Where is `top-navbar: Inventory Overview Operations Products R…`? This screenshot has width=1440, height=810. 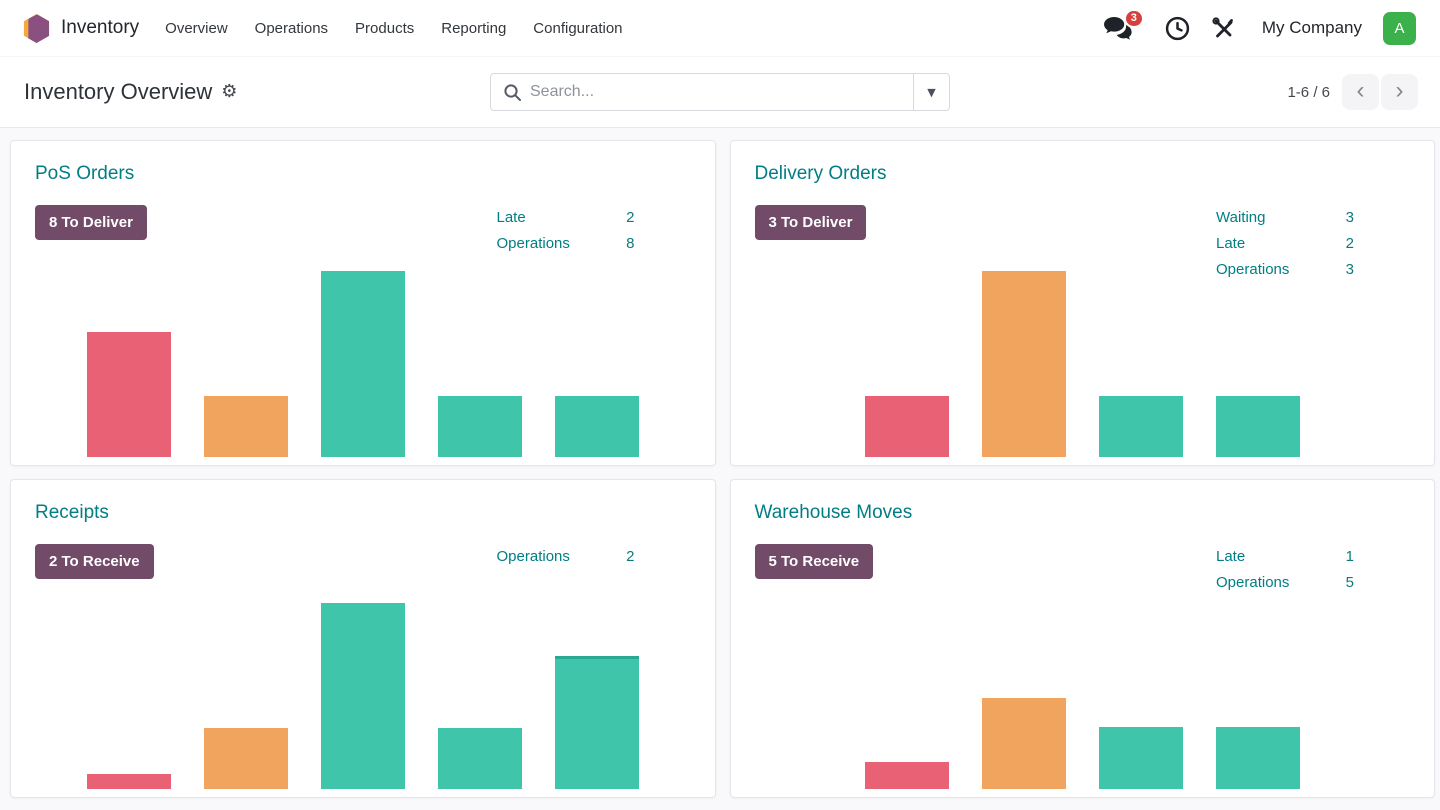 top-navbar: Inventory Overview Operations Products R… is located at coordinates (720, 28).